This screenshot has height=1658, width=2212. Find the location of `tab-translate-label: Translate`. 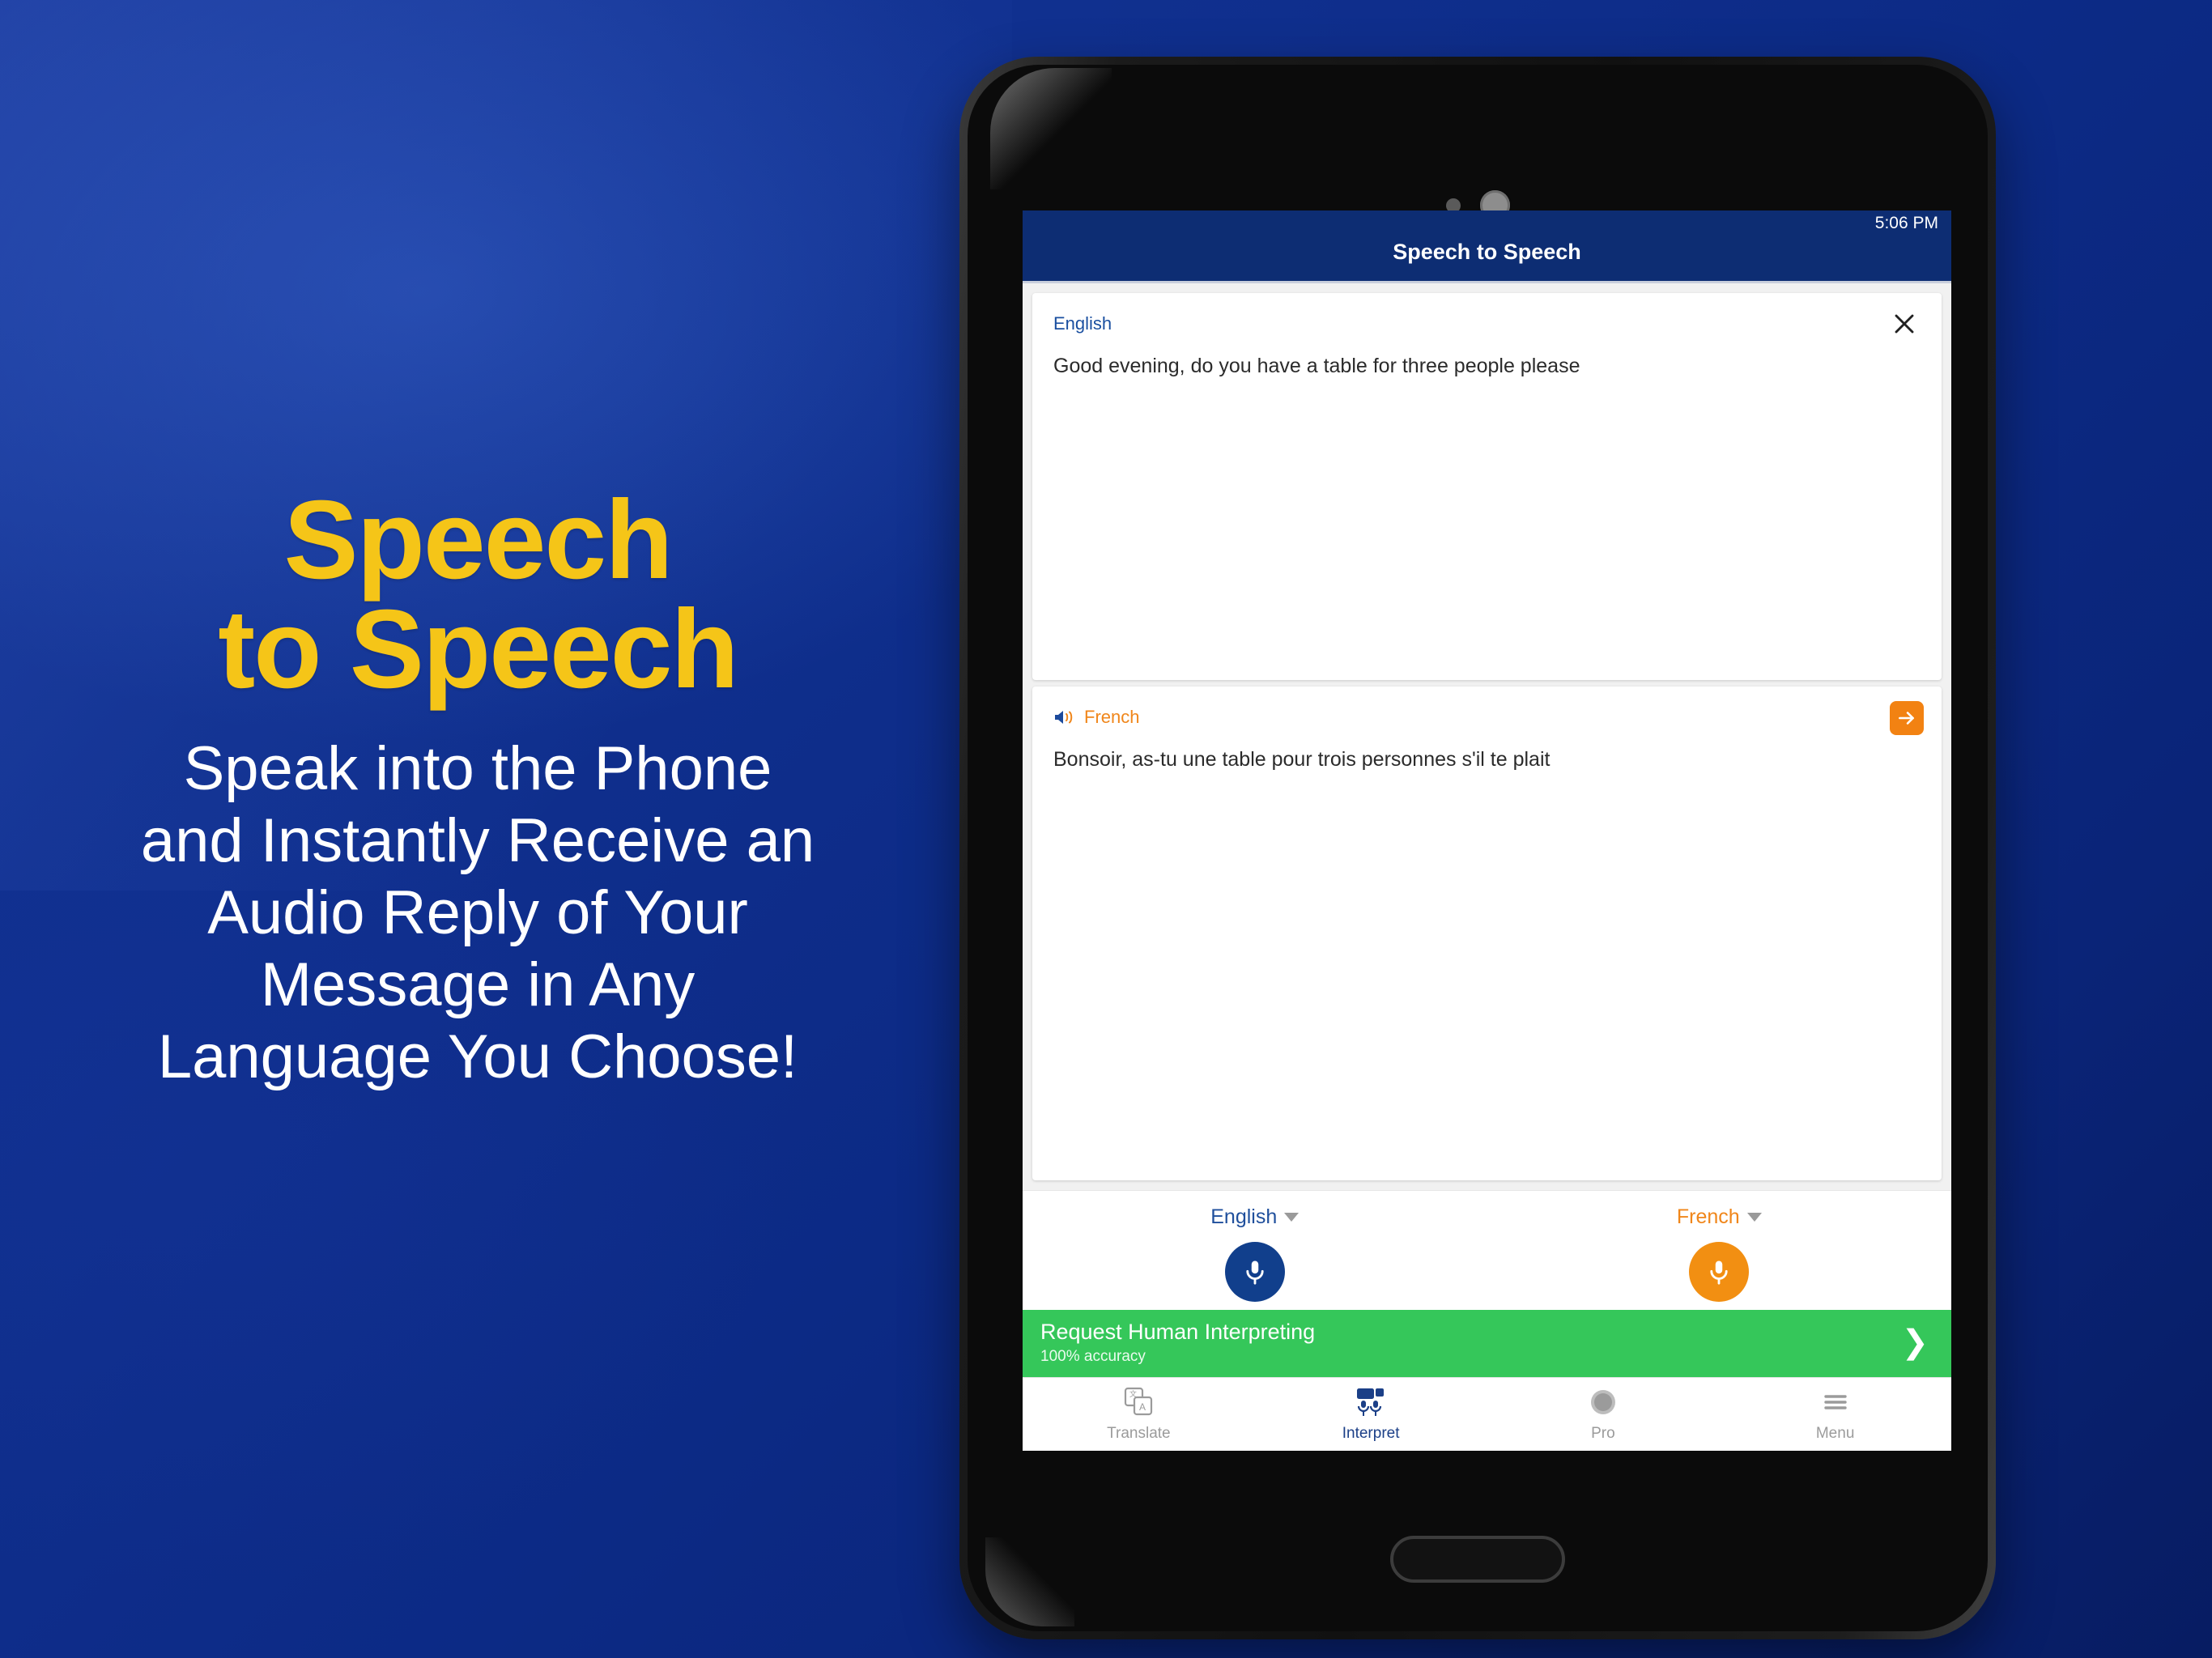

tab-translate-label: Translate is located at coordinates (1139, 1433).